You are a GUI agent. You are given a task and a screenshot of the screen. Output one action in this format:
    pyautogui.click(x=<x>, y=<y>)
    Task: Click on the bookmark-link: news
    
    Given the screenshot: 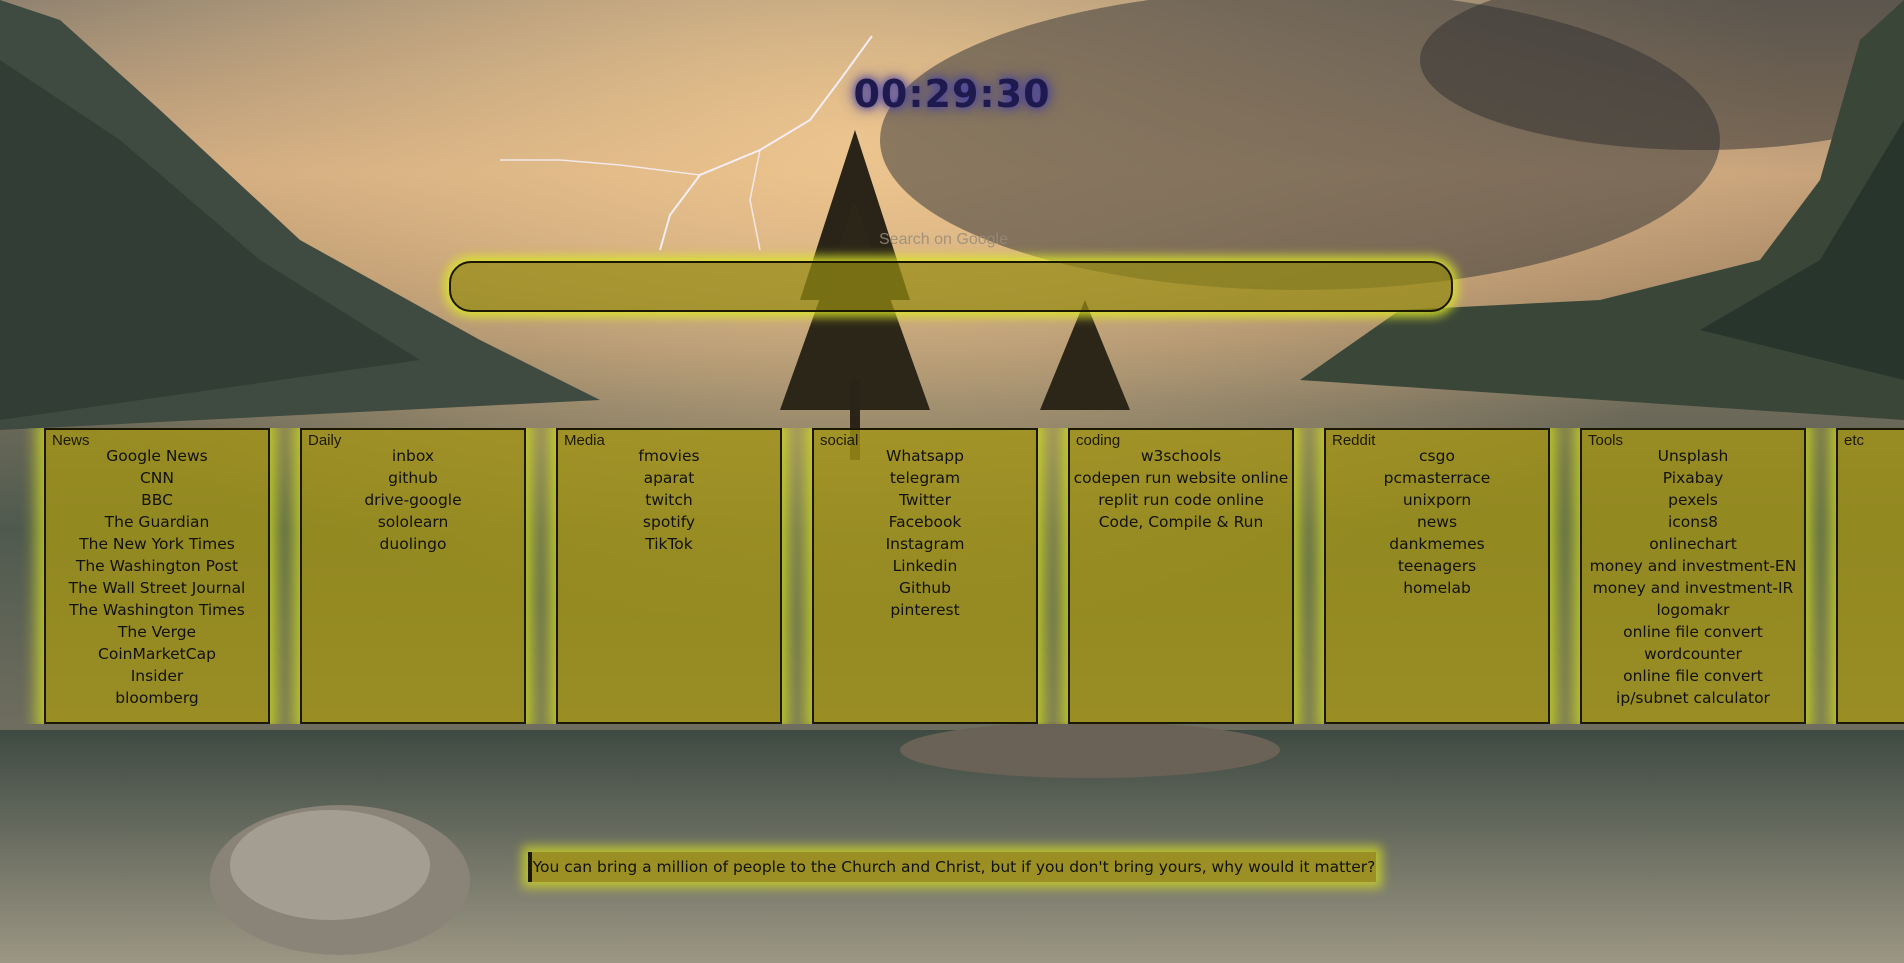 What is the action you would take?
    pyautogui.click(x=1437, y=522)
    